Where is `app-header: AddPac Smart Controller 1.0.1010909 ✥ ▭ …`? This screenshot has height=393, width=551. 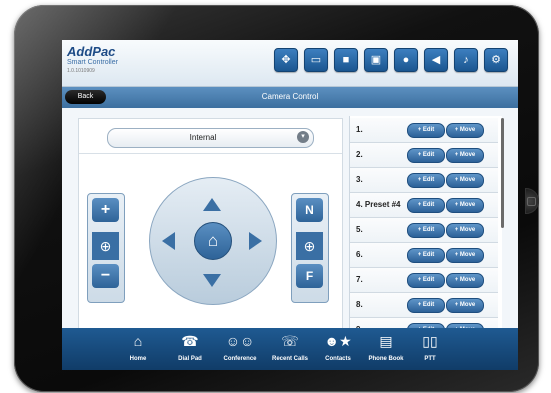 app-header: AddPac Smart Controller 1.0.1010909 ✥ ▭ … is located at coordinates (290, 63).